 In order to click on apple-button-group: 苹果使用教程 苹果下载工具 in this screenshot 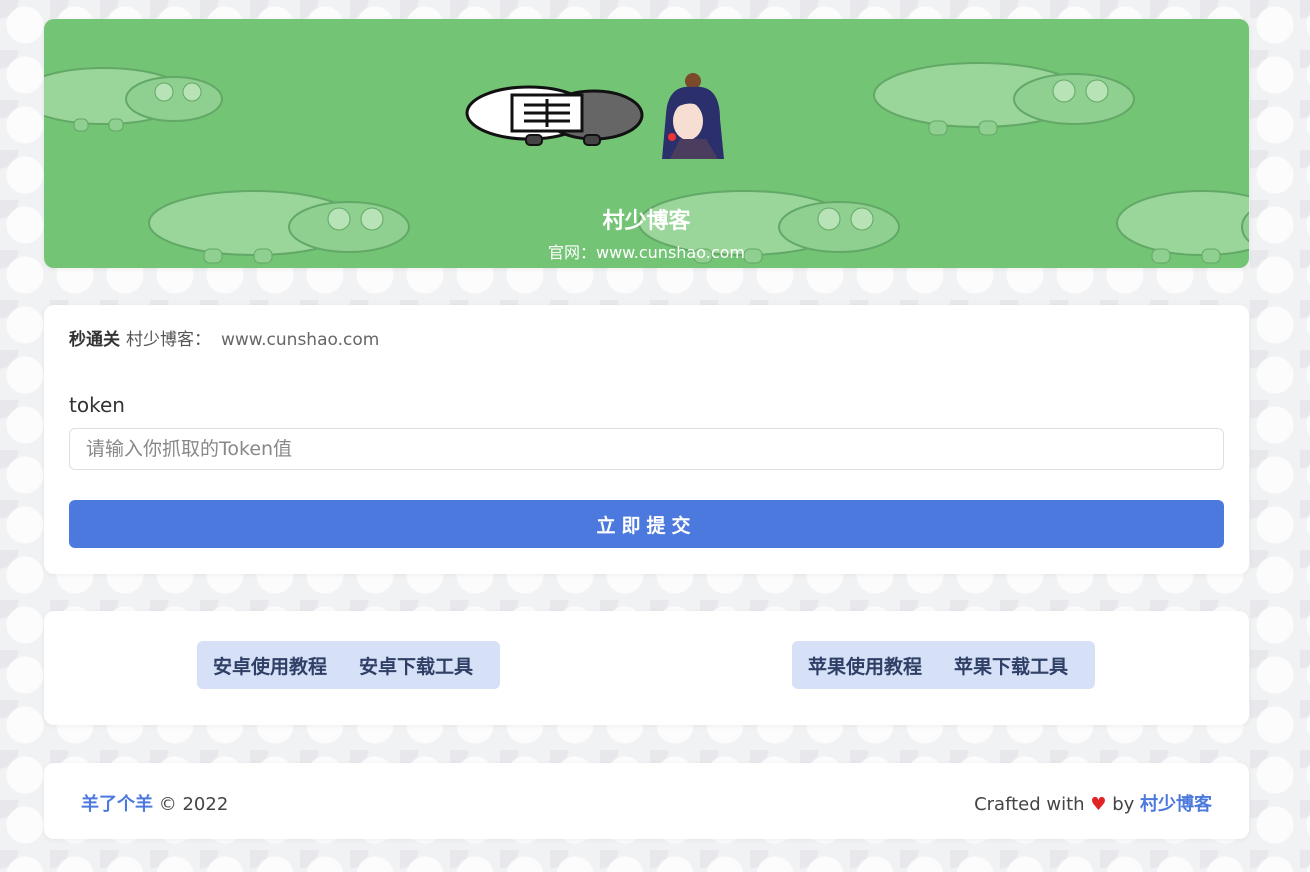, I will do `click(943, 665)`.